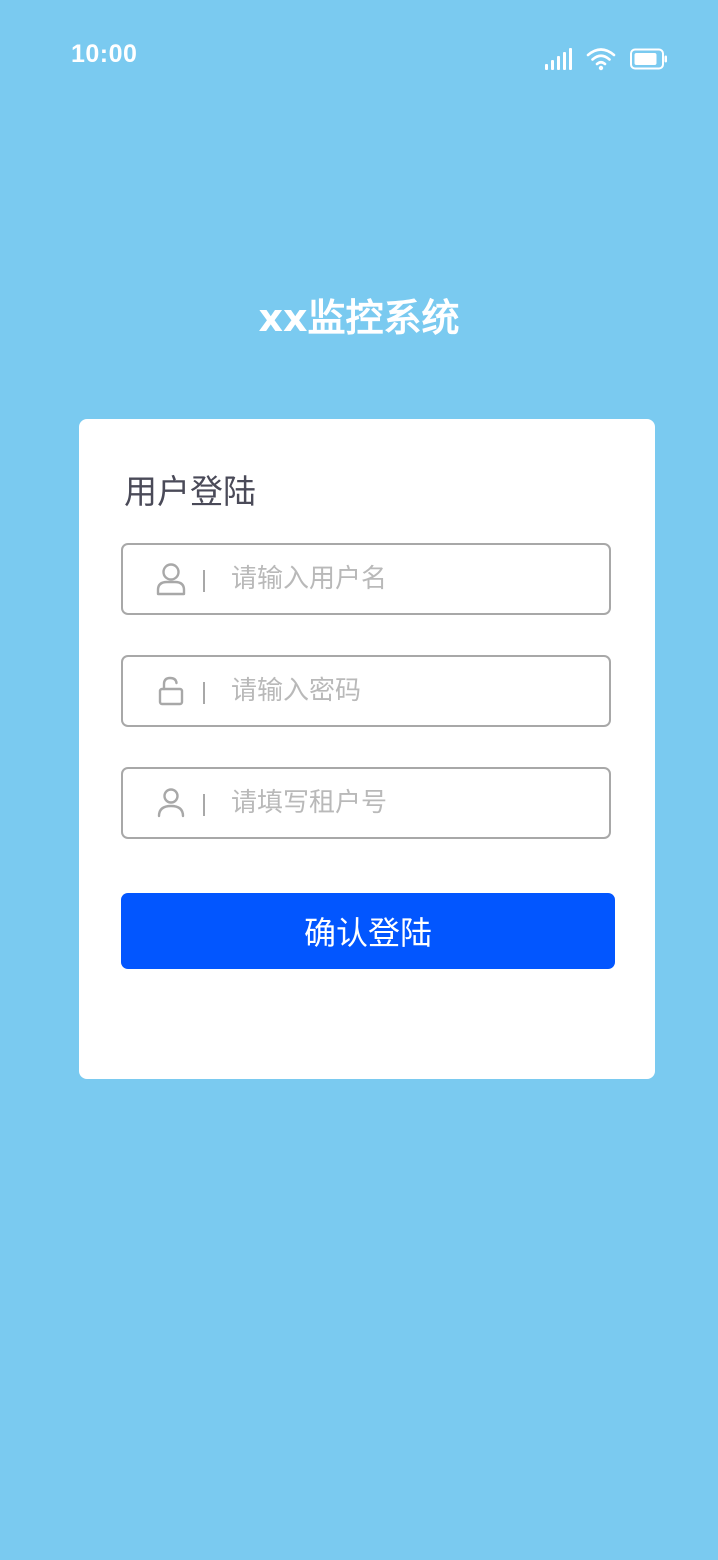  Describe the element at coordinates (411, 691) in the screenshot. I see `password-input` at that location.